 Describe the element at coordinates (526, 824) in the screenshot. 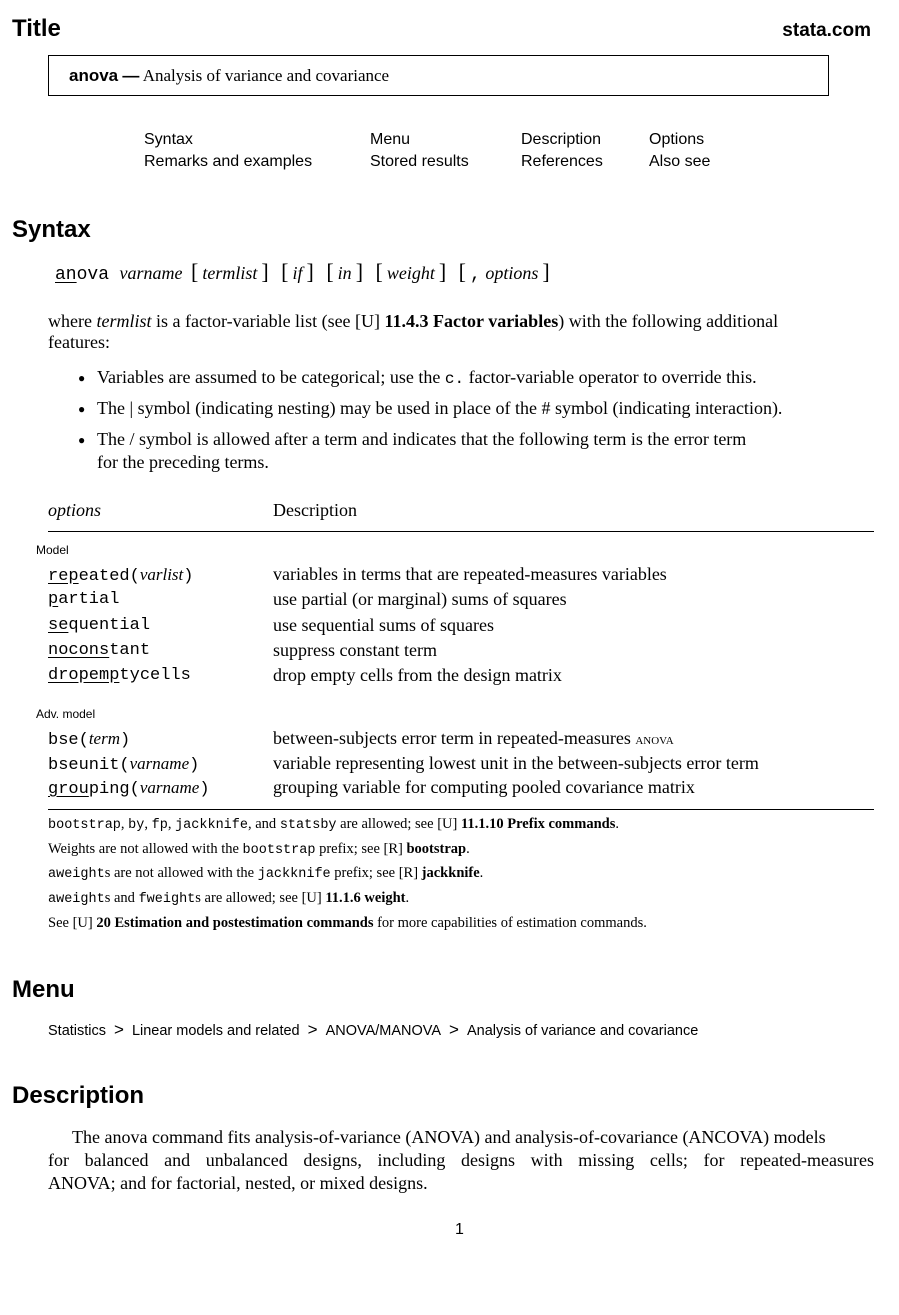

I see `prefix-commands-link: [U] 11.1.10 Prefix commands` at that location.